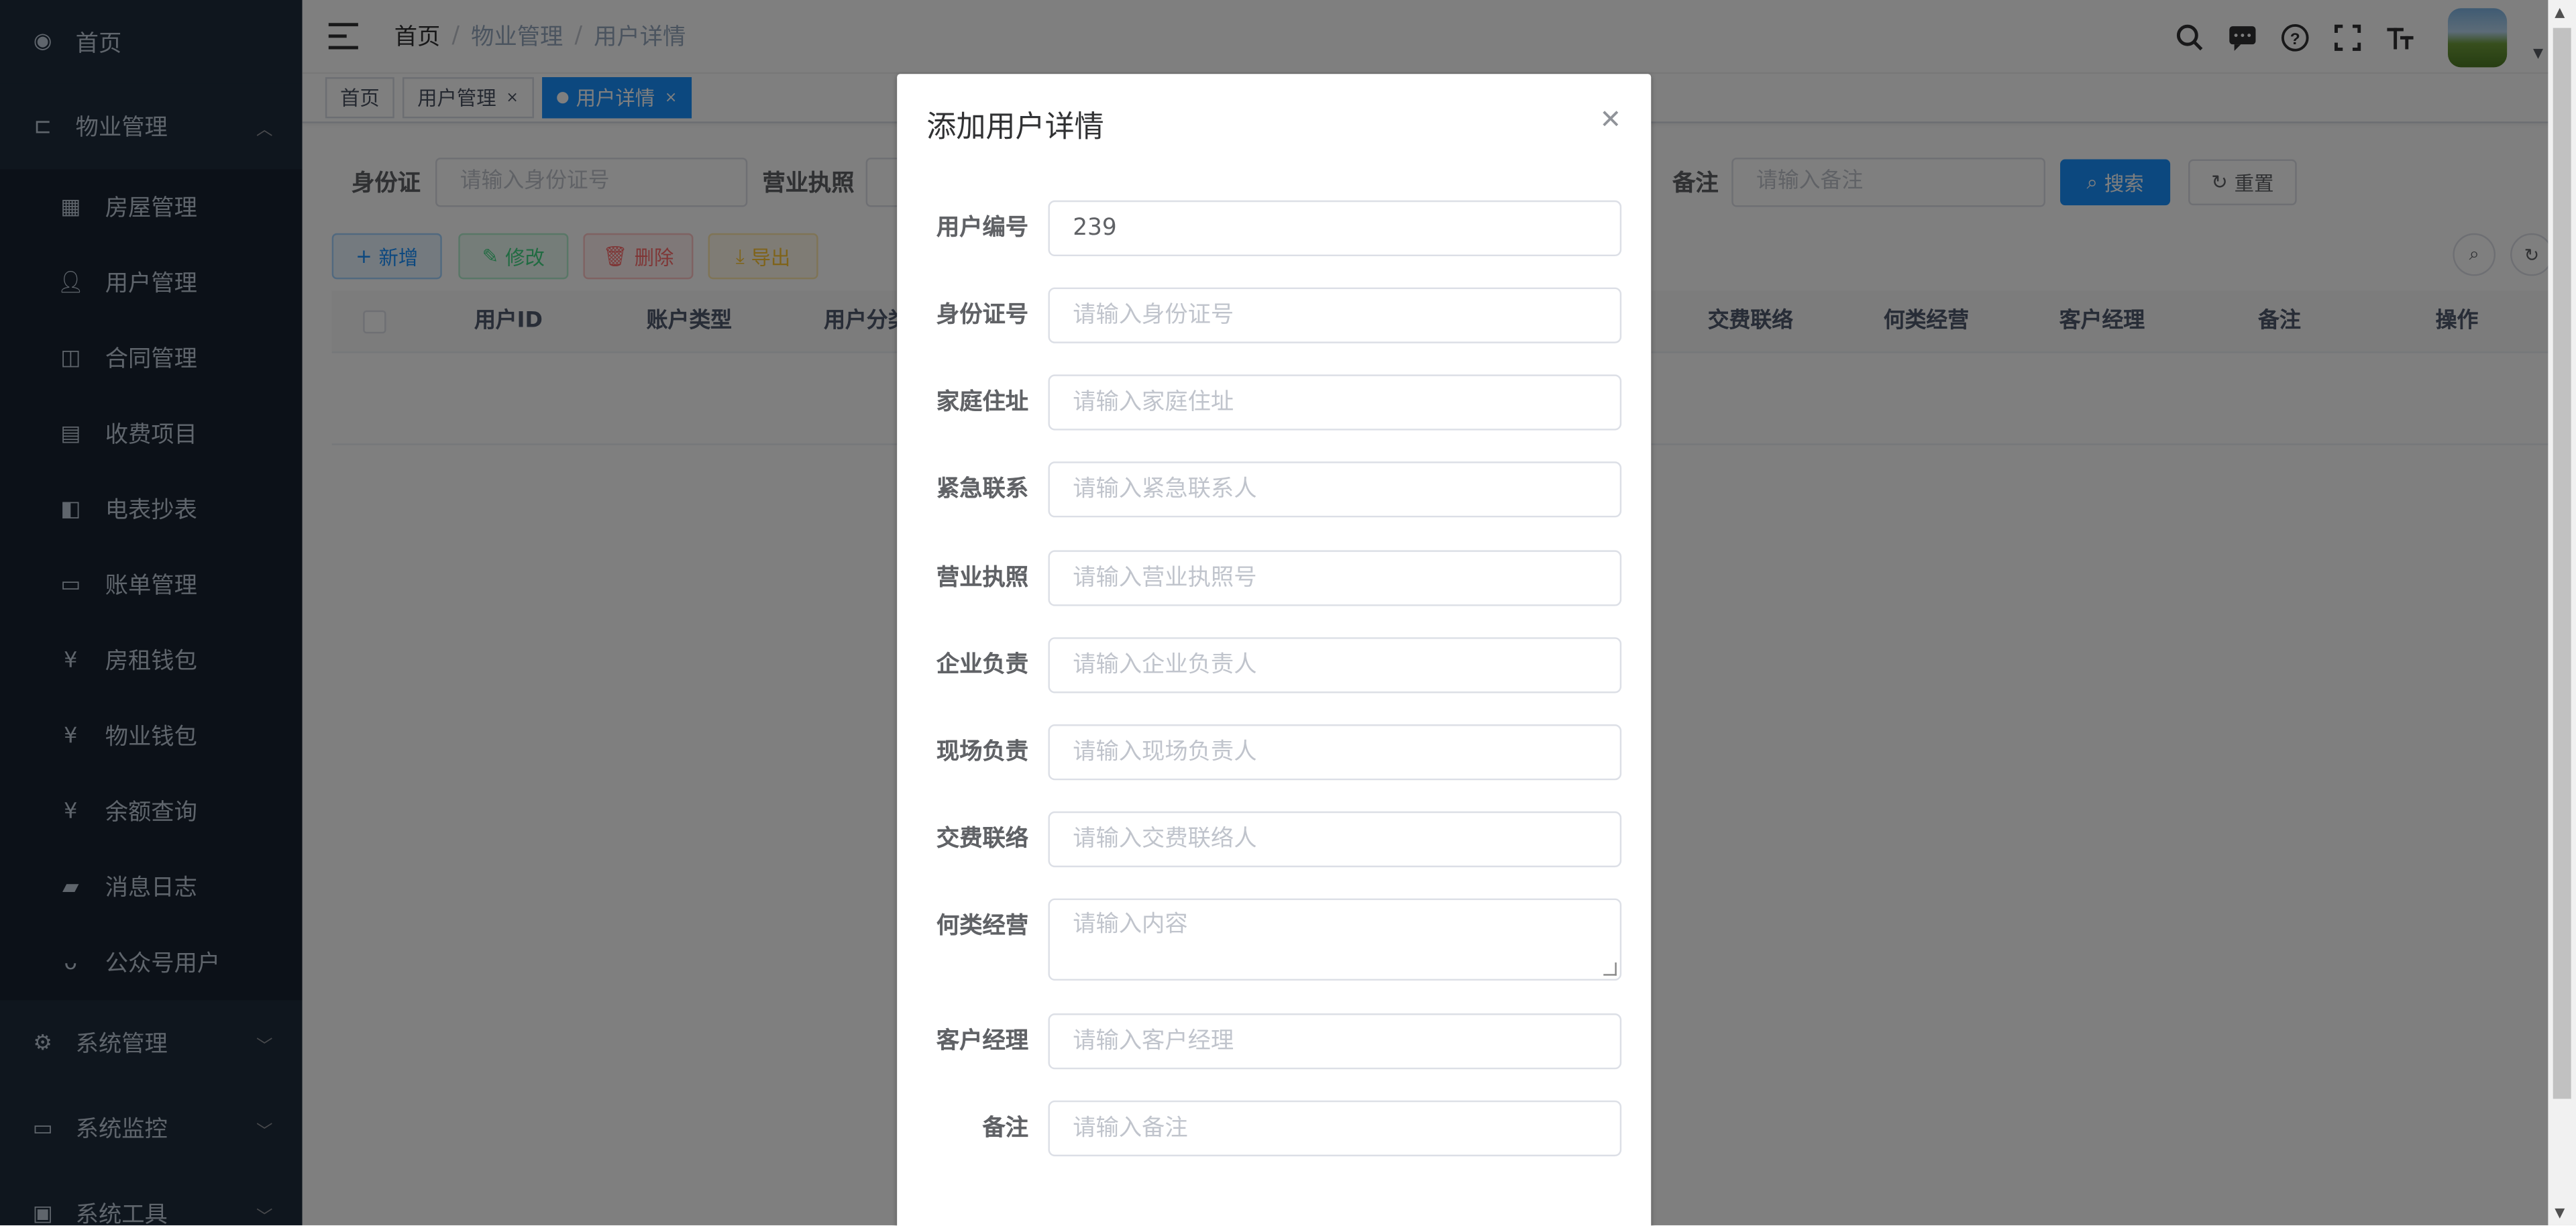 This screenshot has width=2576, height=1226. What do you see at coordinates (982, 839) in the screenshot?
I see `field-label: 交费联络` at bounding box center [982, 839].